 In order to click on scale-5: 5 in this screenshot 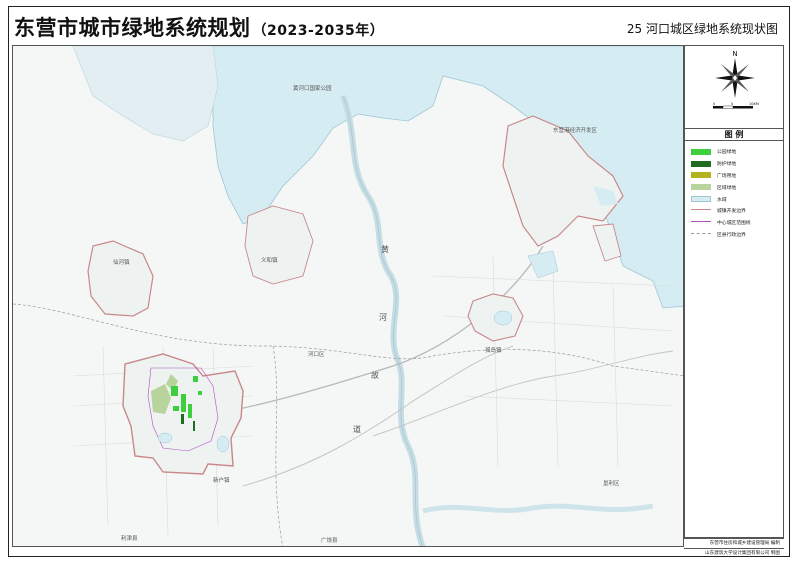, I will do `click(732, 104)`.